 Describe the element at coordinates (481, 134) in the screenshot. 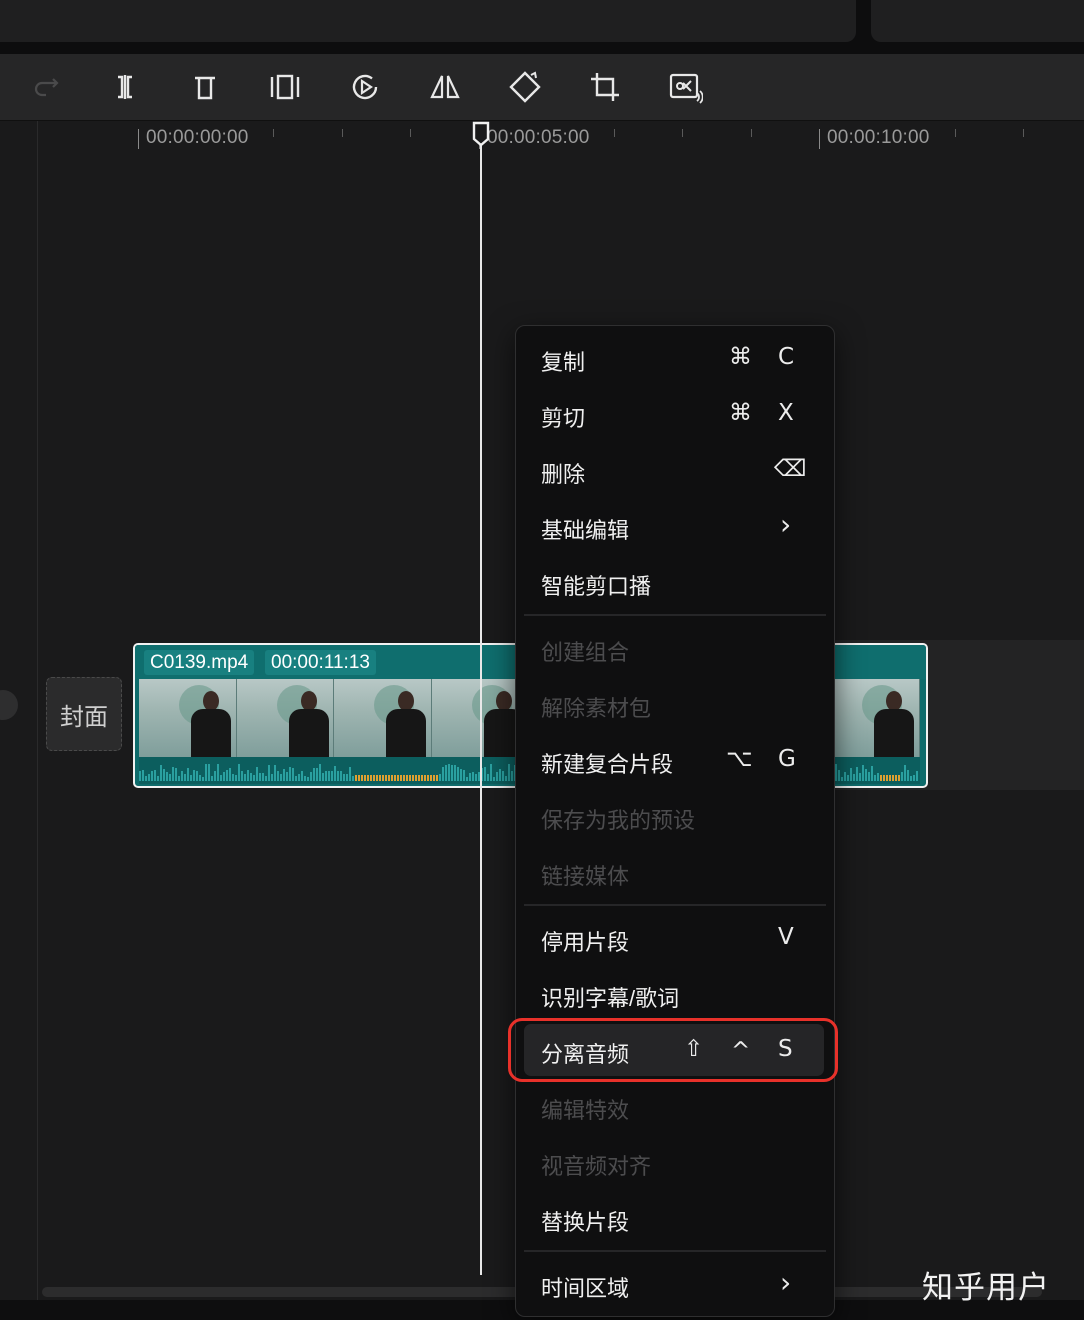

I see `playhead-handle` at that location.